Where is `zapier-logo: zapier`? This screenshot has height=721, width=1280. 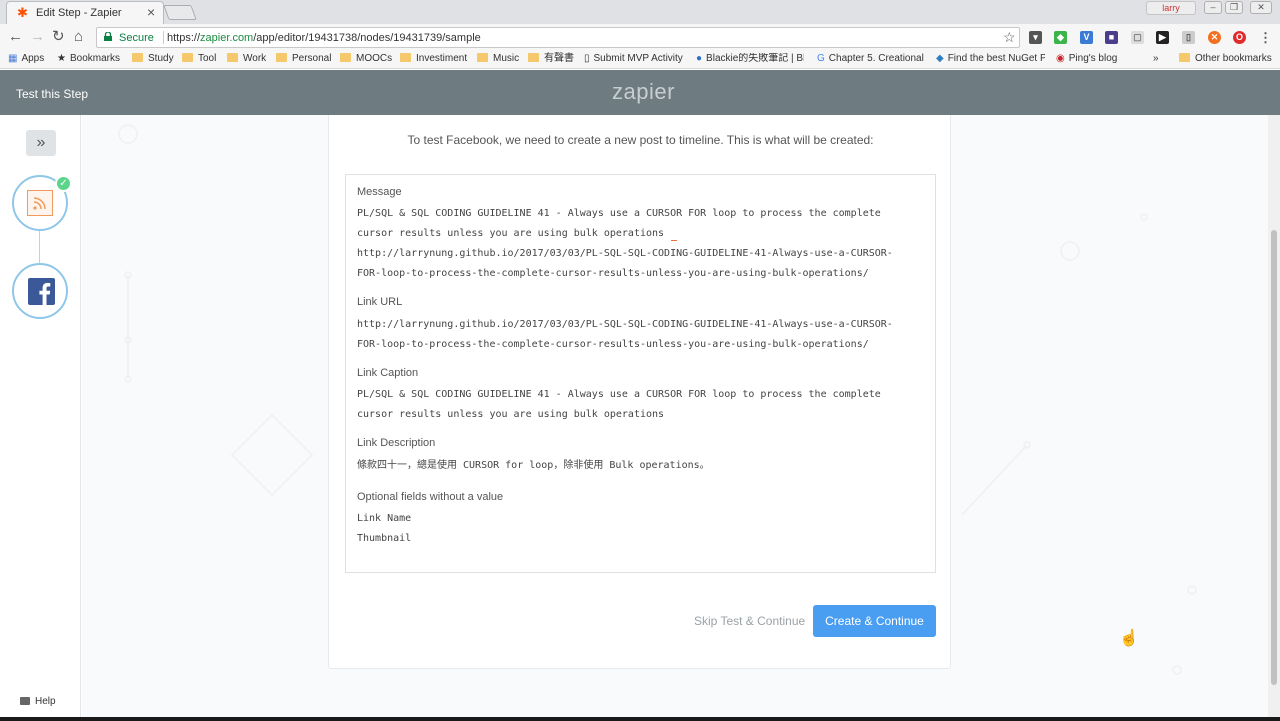 zapier-logo: zapier is located at coordinates (643, 92).